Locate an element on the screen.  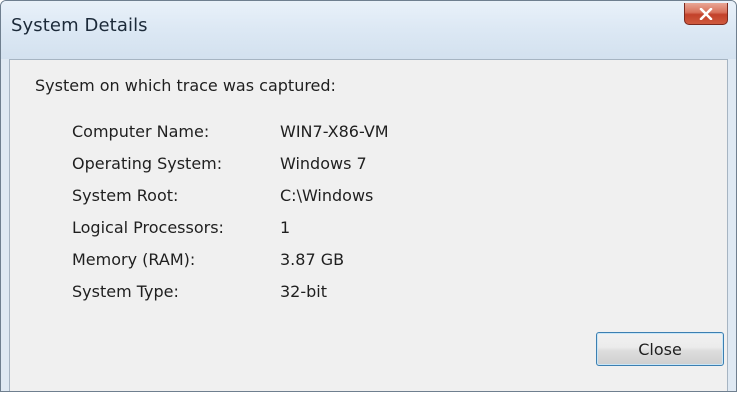
detail-value: 1 is located at coordinates (285, 227).